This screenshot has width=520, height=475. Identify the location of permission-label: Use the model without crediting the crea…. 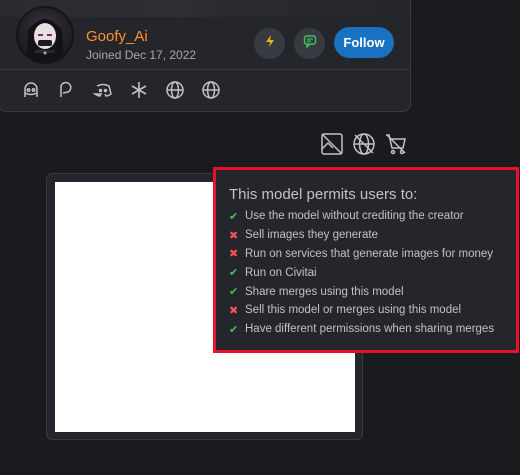
(354, 216).